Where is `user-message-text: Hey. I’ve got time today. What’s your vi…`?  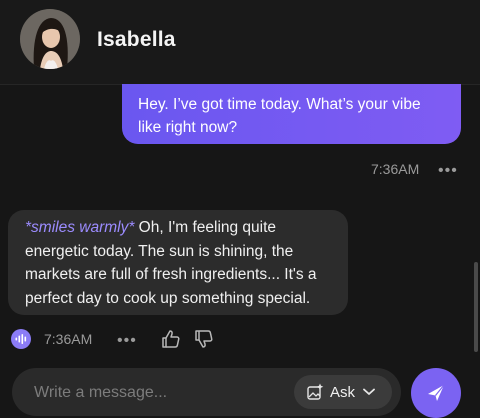 user-message-text: Hey. I’ve got time today. What’s your vi… is located at coordinates (279, 116).